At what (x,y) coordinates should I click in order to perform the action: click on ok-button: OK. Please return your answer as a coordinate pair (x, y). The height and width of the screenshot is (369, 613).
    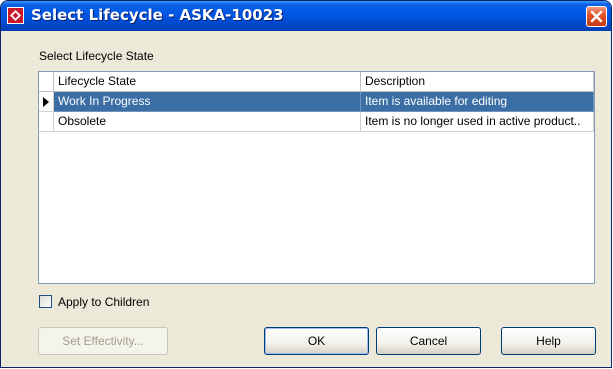
    Looking at the image, I should click on (316, 341).